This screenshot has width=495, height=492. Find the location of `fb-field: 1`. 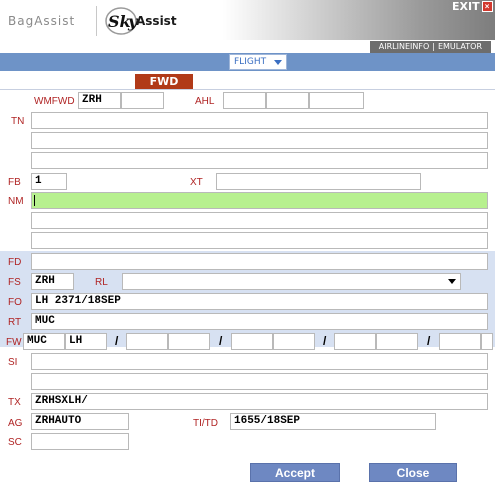

fb-field: 1 is located at coordinates (49, 181).